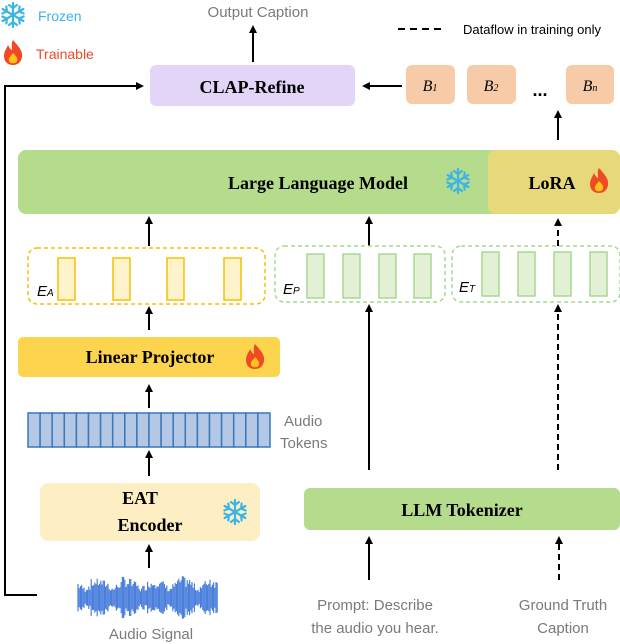 The image size is (620, 644). Describe the element at coordinates (304, 443) in the screenshot. I see `audio-tokens-label-2: Tokens` at that location.